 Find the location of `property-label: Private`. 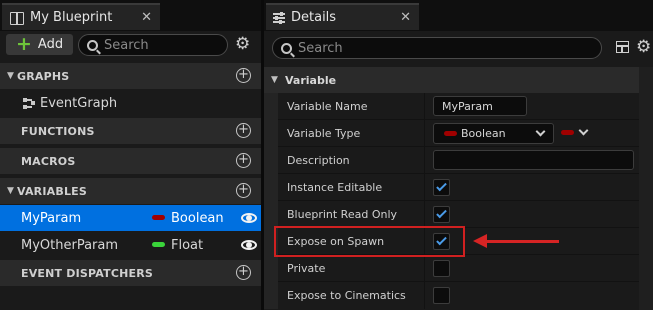

property-label: Private is located at coordinates (306, 268).